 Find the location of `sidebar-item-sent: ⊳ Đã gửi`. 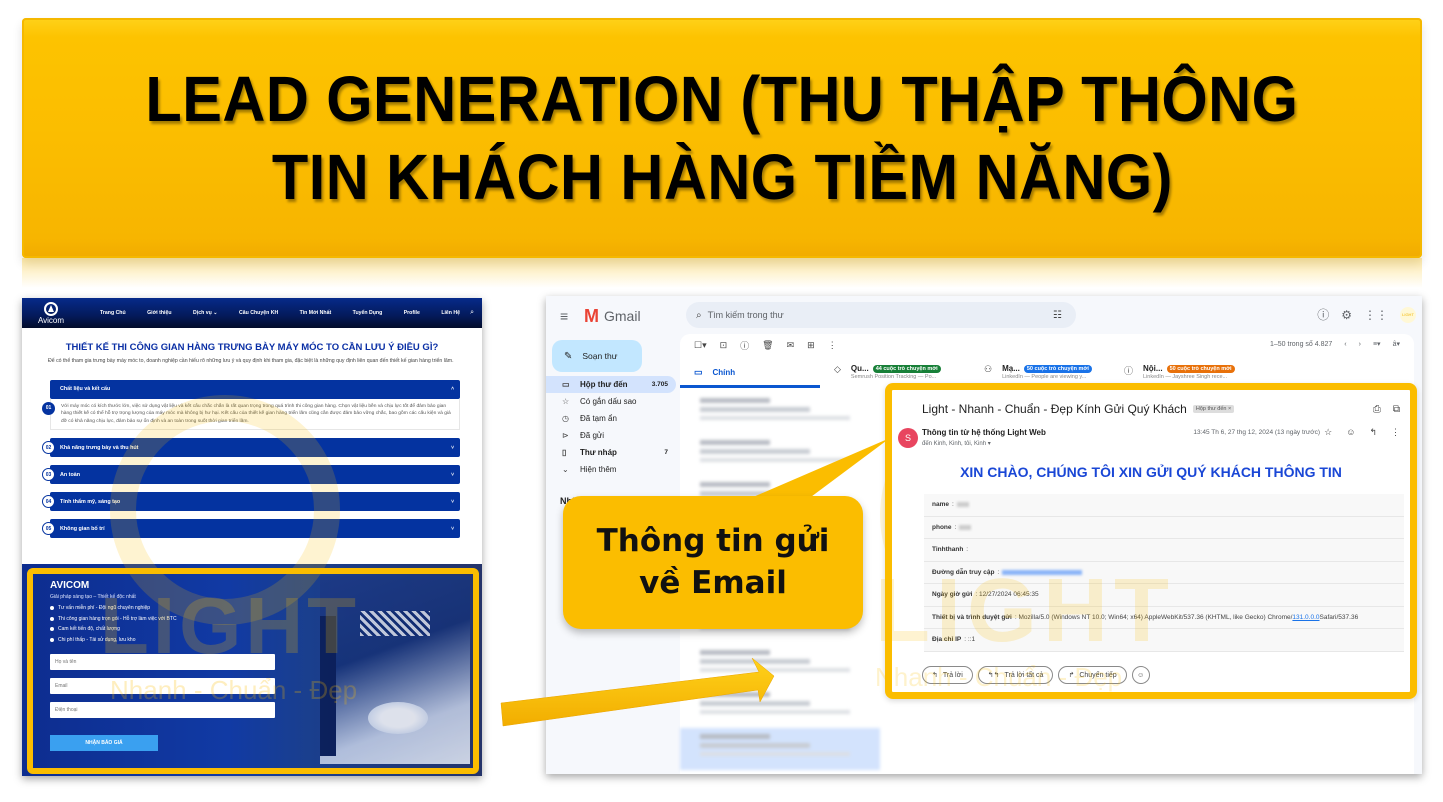

sidebar-item-sent: ⊳ Đã gửi is located at coordinates (611, 435).